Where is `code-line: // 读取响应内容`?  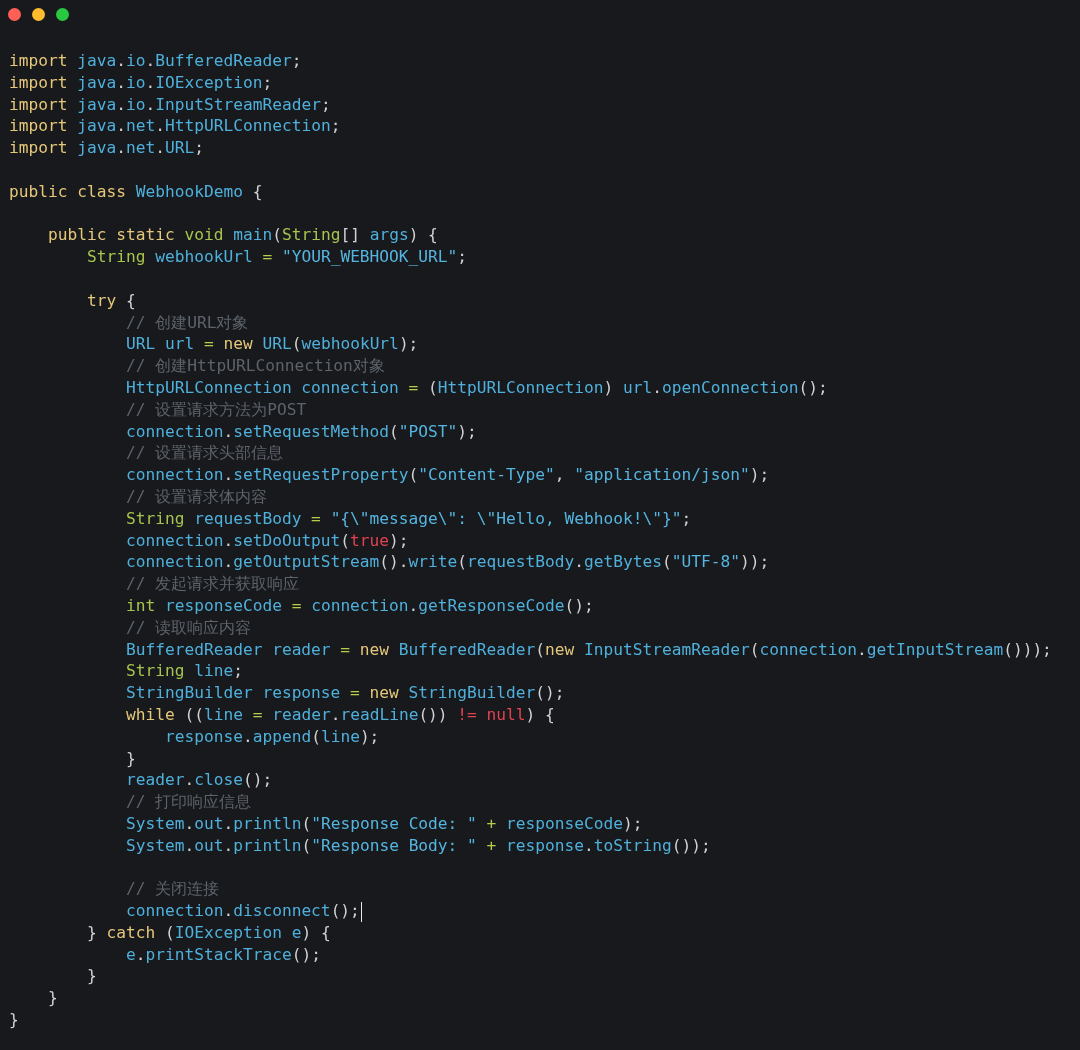 code-line: // 读取响应内容 is located at coordinates (188, 627).